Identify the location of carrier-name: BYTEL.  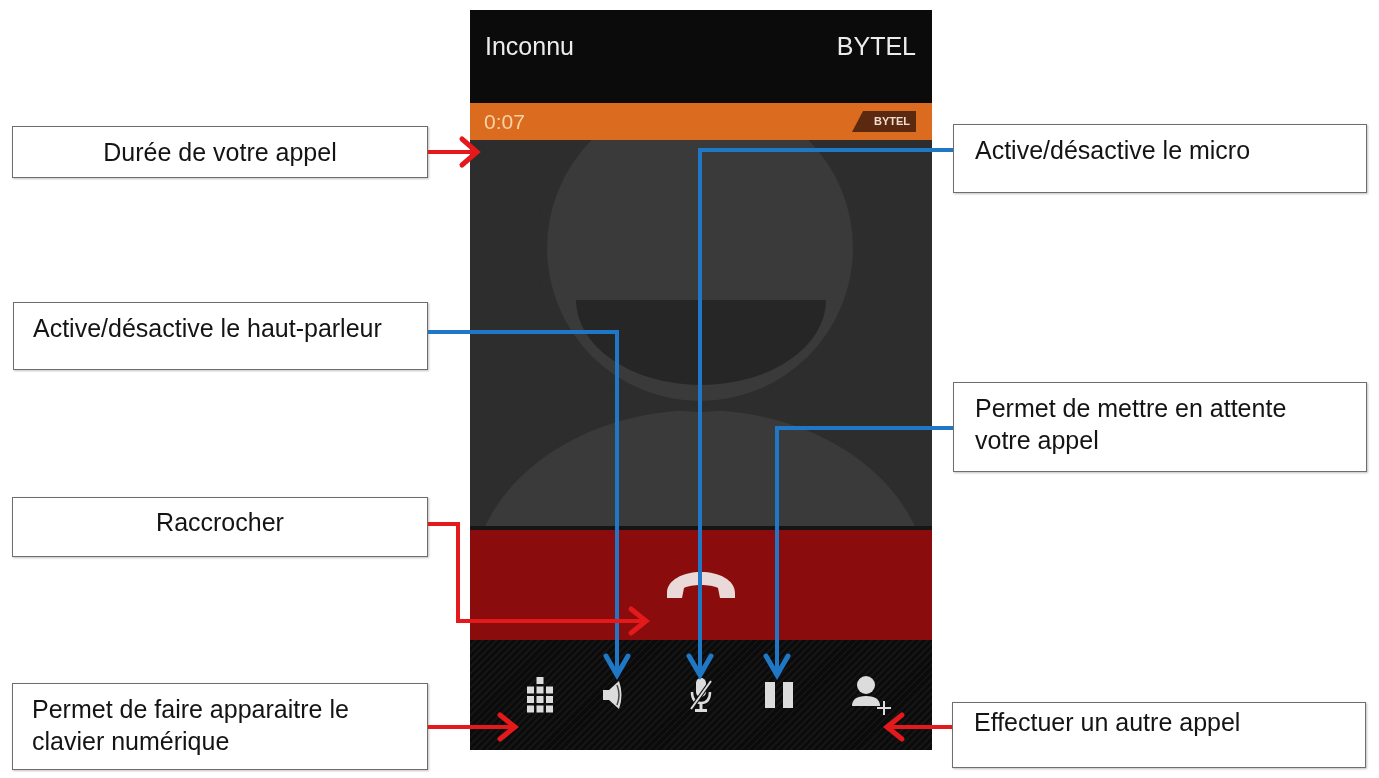
(876, 46).